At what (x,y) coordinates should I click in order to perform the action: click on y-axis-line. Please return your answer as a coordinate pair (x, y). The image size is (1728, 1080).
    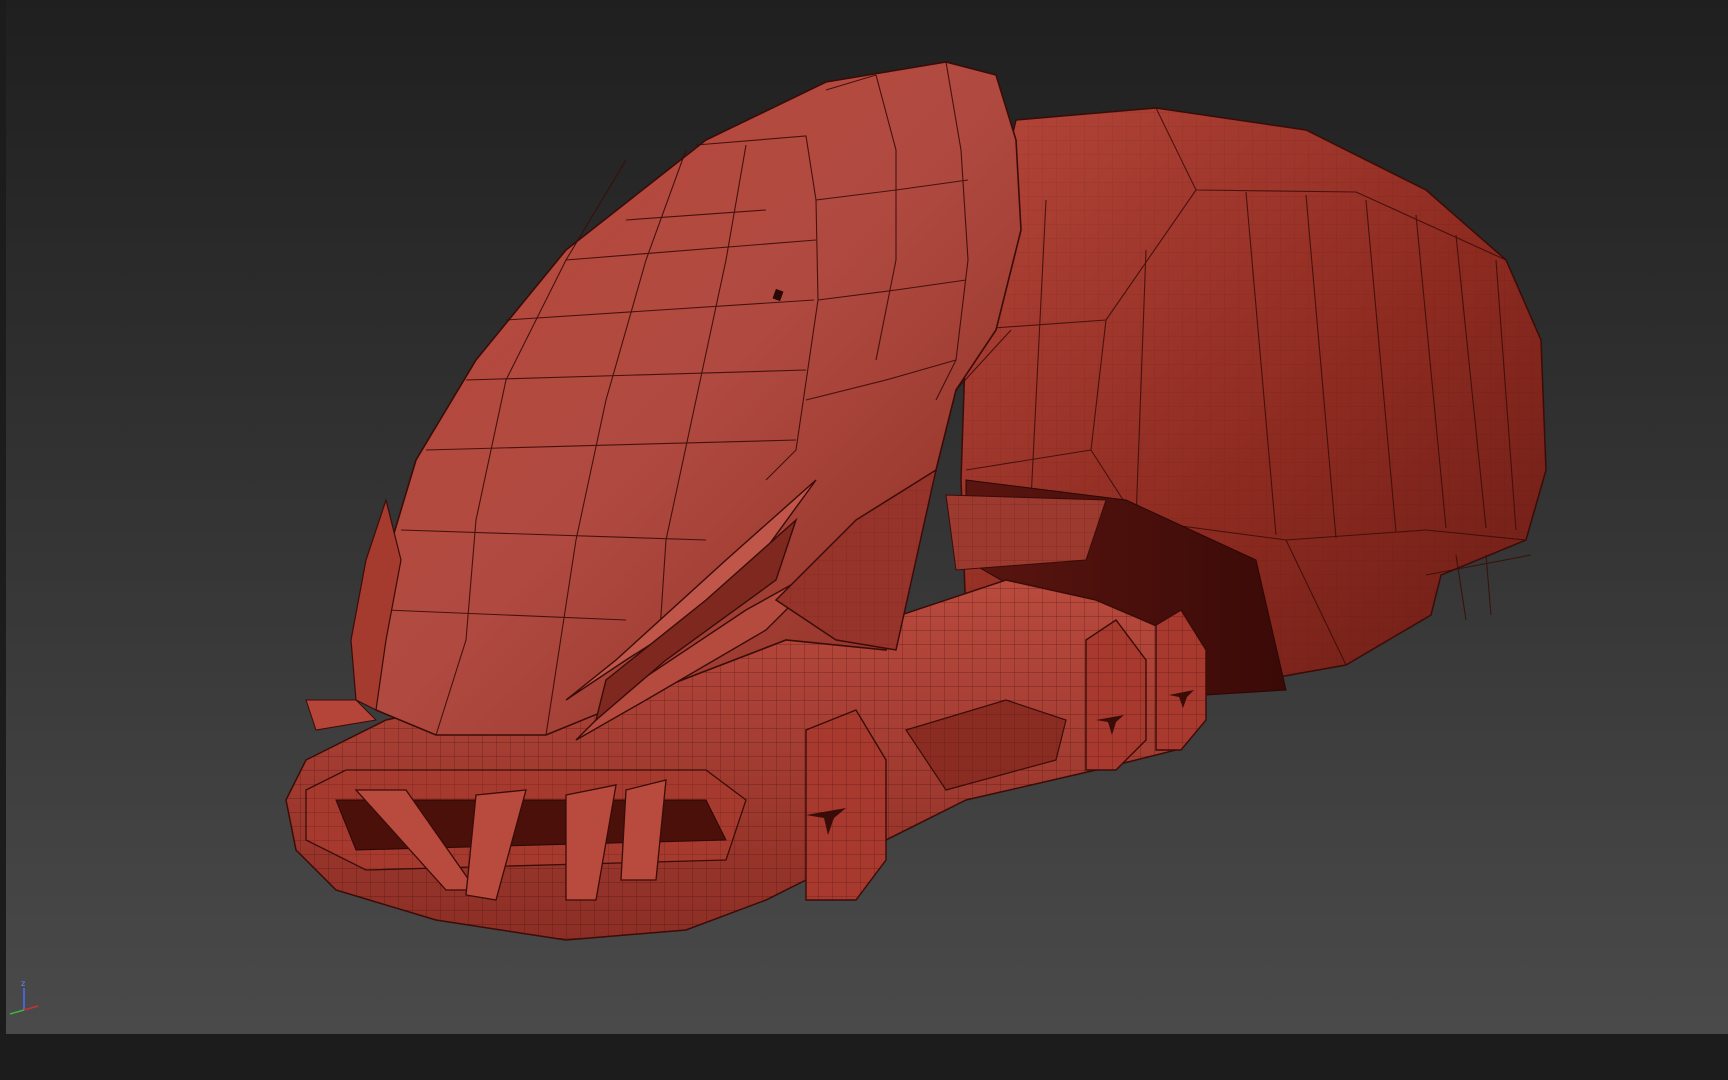
    Looking at the image, I should click on (17, 1012).